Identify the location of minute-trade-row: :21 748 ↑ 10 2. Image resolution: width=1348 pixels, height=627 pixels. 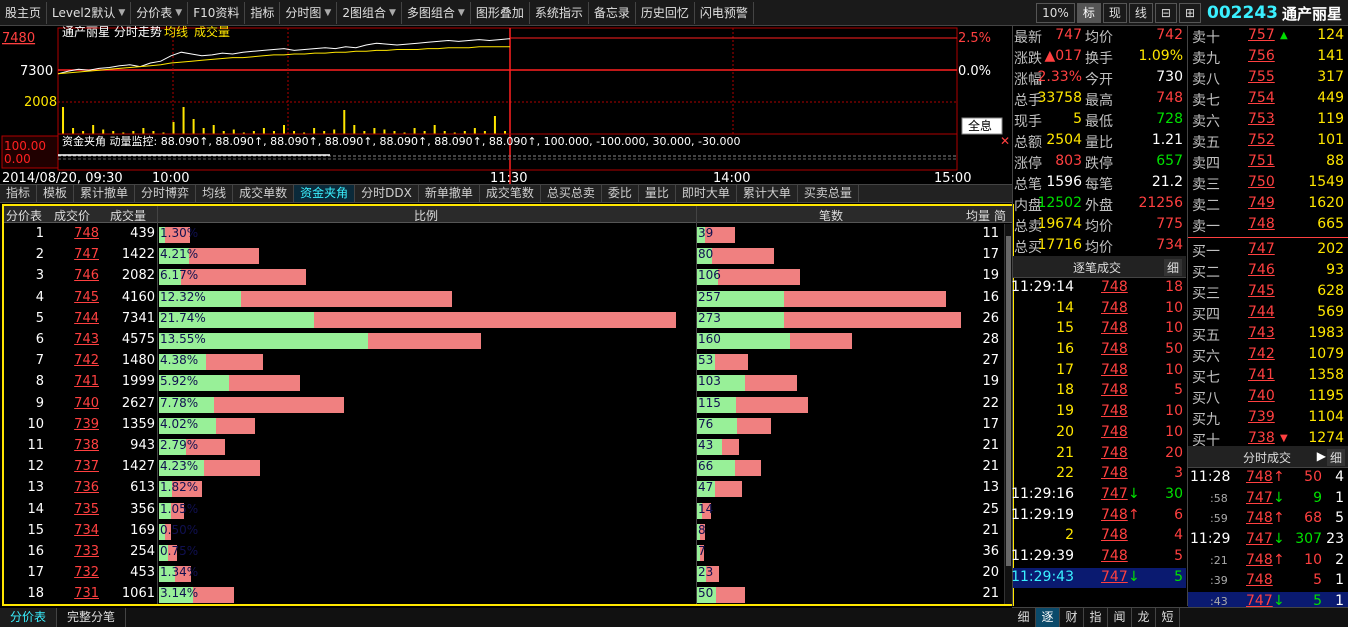
(1268, 561).